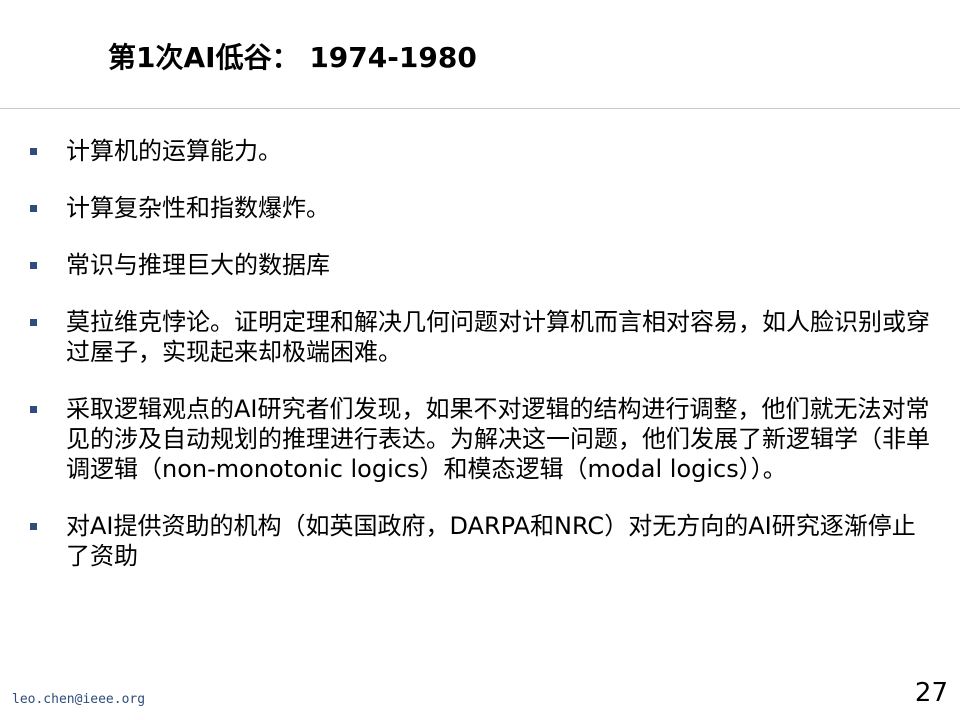  I want to click on title-divider, so click(480, 108).